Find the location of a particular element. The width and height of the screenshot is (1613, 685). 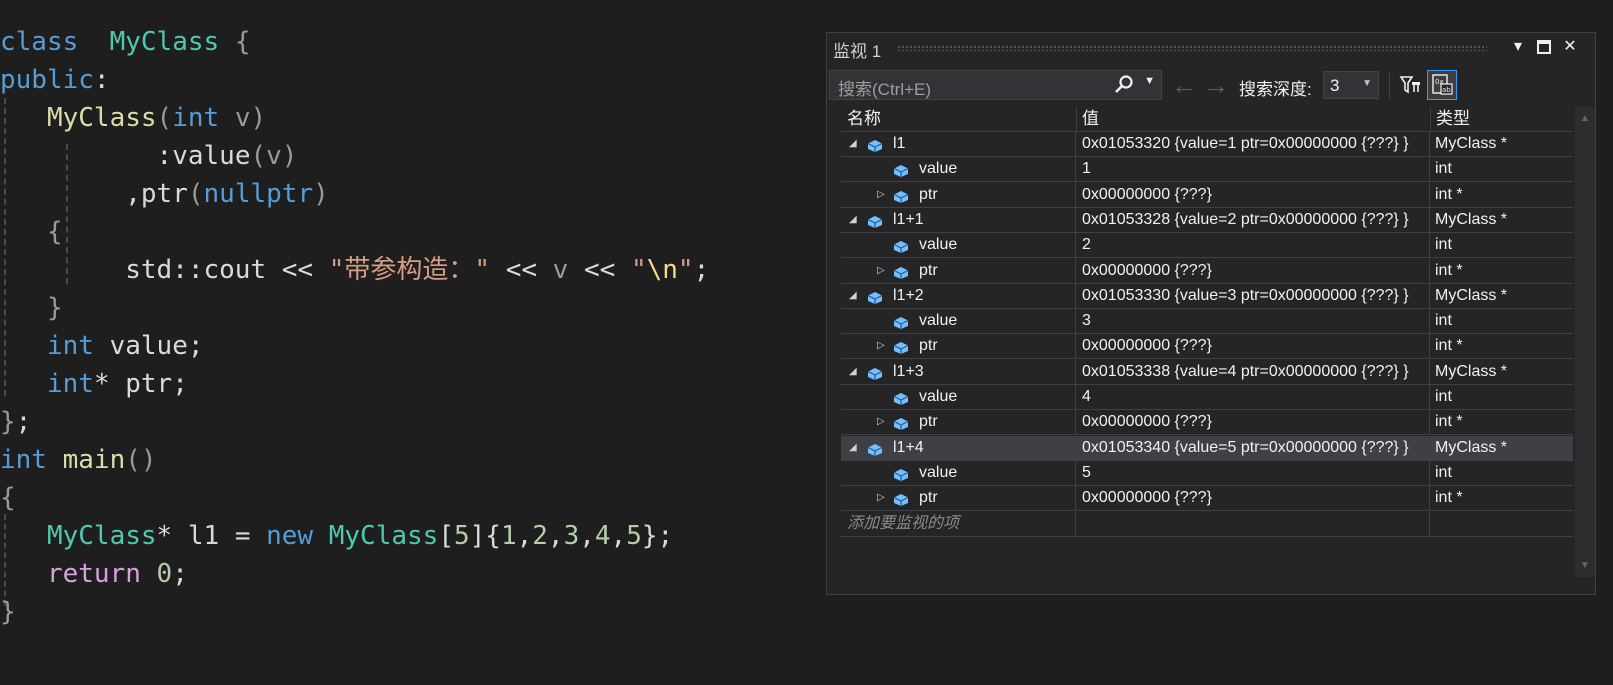

cell-type: int * is located at coordinates (1449, 422).